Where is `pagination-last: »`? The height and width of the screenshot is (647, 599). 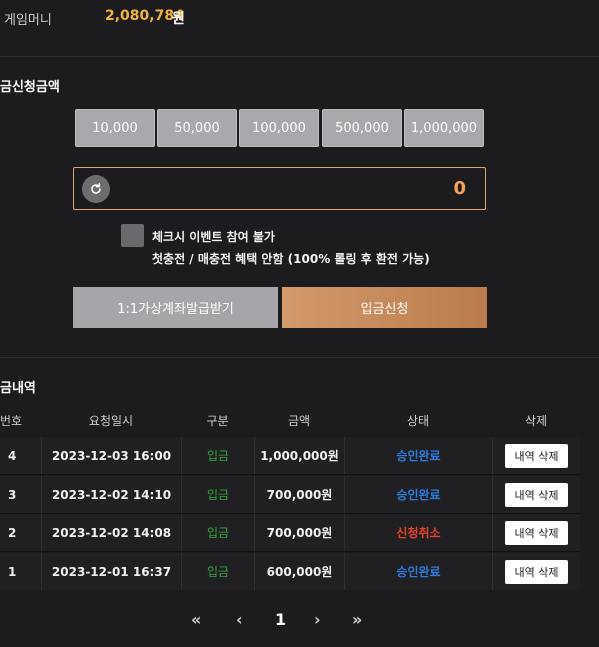 pagination-last: » is located at coordinates (357, 619).